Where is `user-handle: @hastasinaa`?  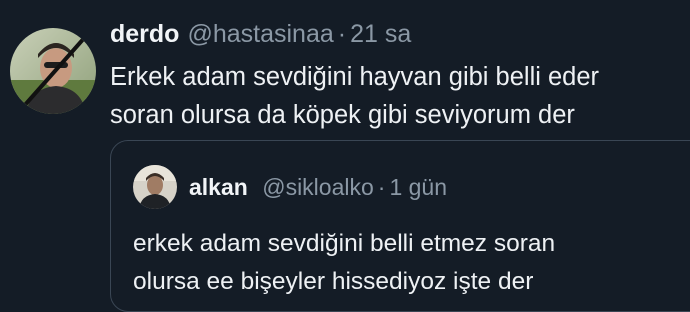
user-handle: @hastasinaa is located at coordinates (260, 34).